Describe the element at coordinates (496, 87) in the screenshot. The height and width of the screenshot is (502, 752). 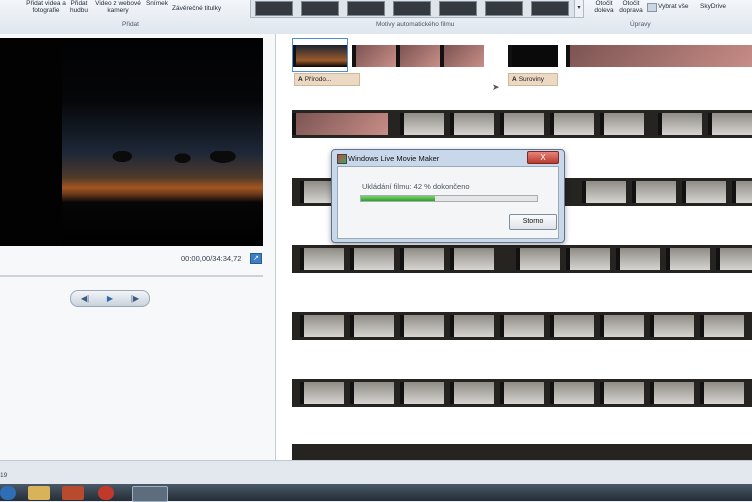
I see `mouse-cursor-icon: ➤` at that location.